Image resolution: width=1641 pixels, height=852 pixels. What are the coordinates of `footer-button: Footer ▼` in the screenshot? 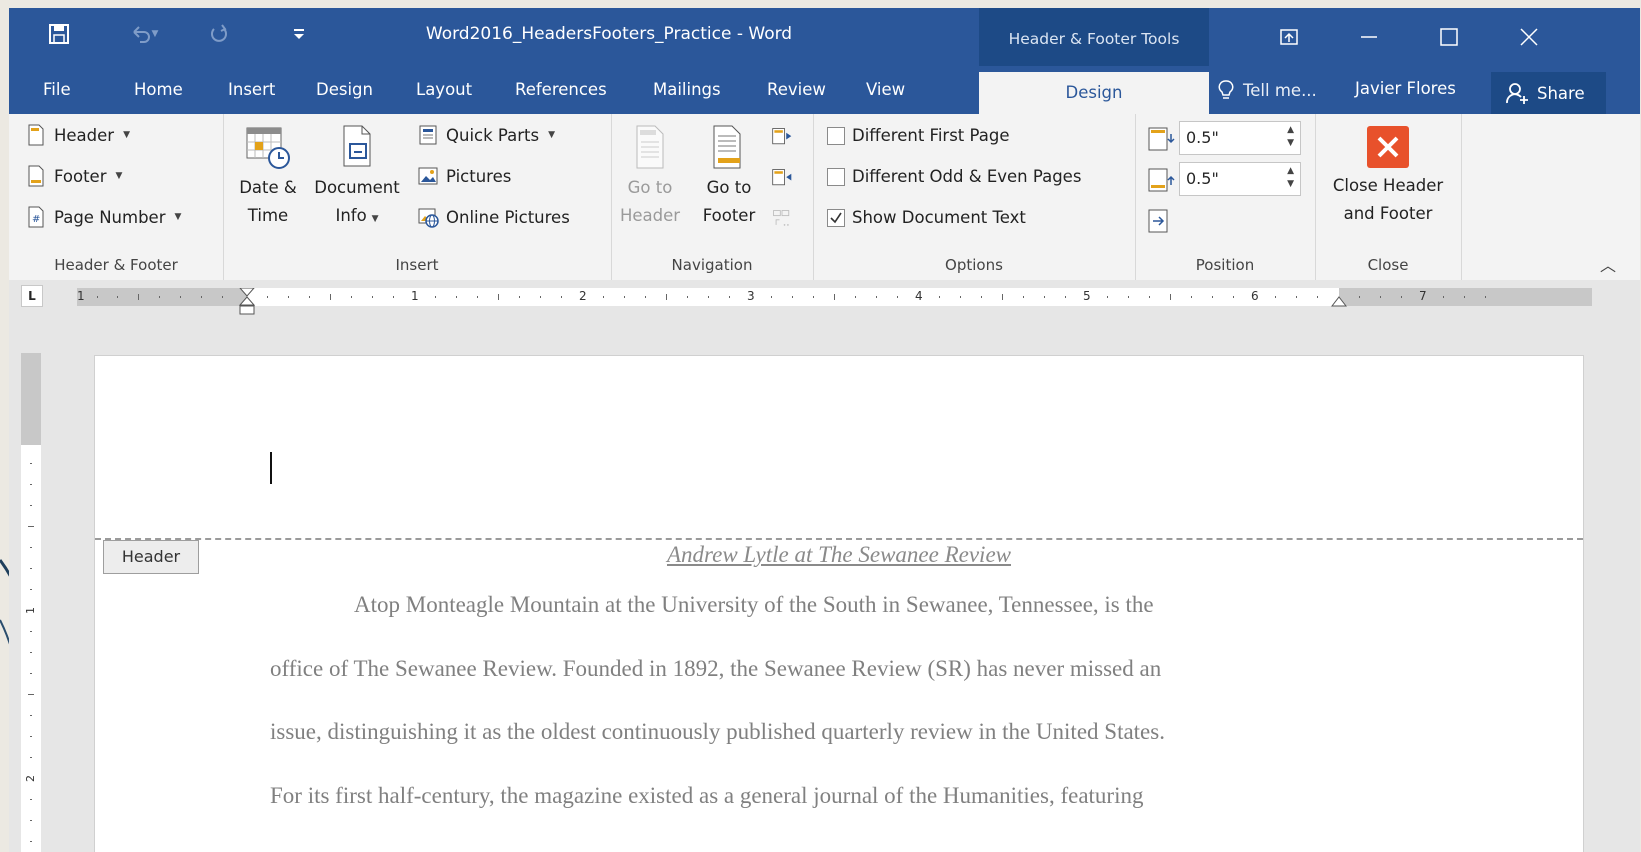 It's located at (73, 176).